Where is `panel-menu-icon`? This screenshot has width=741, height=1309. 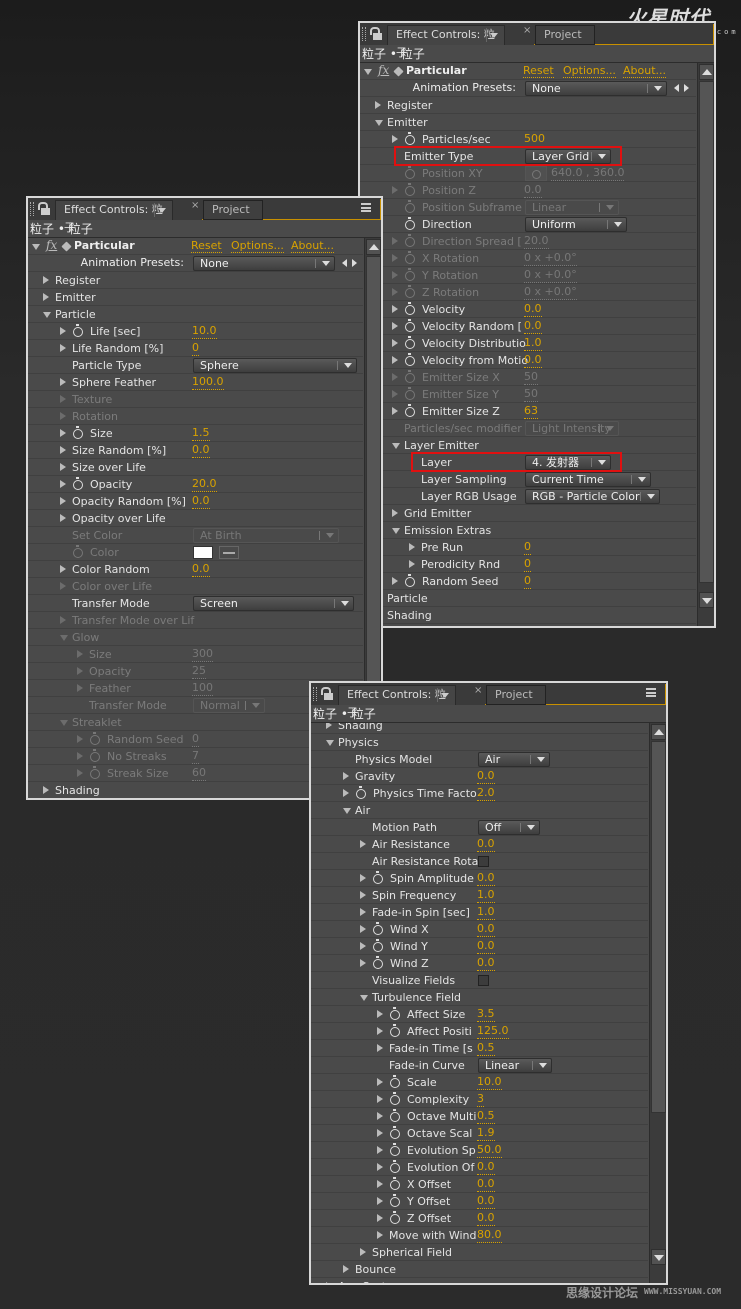 panel-menu-icon is located at coordinates (651, 692).